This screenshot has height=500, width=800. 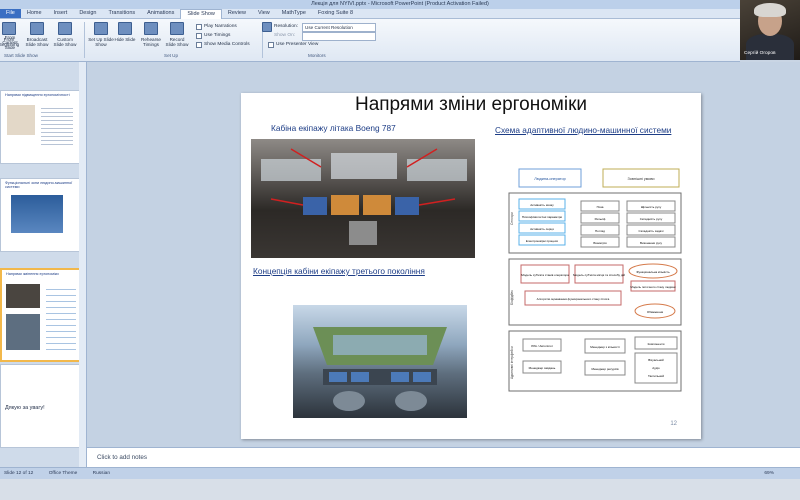 What do you see at coordinates (583, 130) in the screenshot?
I see `right-subtitle: Схема адаптивної людино-машинної системи` at bounding box center [583, 130].